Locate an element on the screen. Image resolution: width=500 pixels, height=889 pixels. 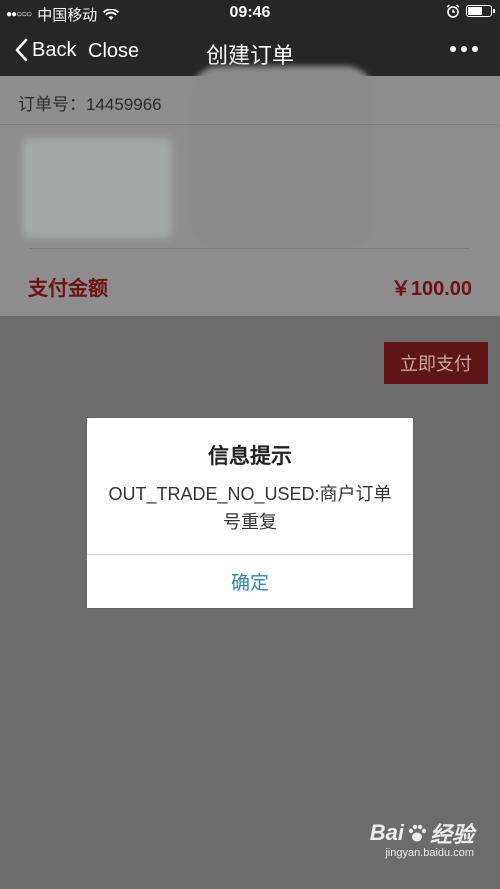
battery-fill is located at coordinates (475, 11).